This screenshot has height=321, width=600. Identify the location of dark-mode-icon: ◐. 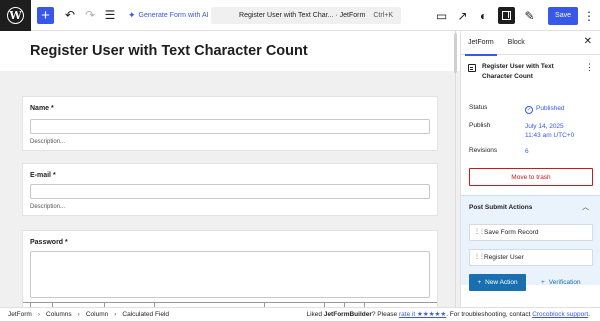
(483, 16).